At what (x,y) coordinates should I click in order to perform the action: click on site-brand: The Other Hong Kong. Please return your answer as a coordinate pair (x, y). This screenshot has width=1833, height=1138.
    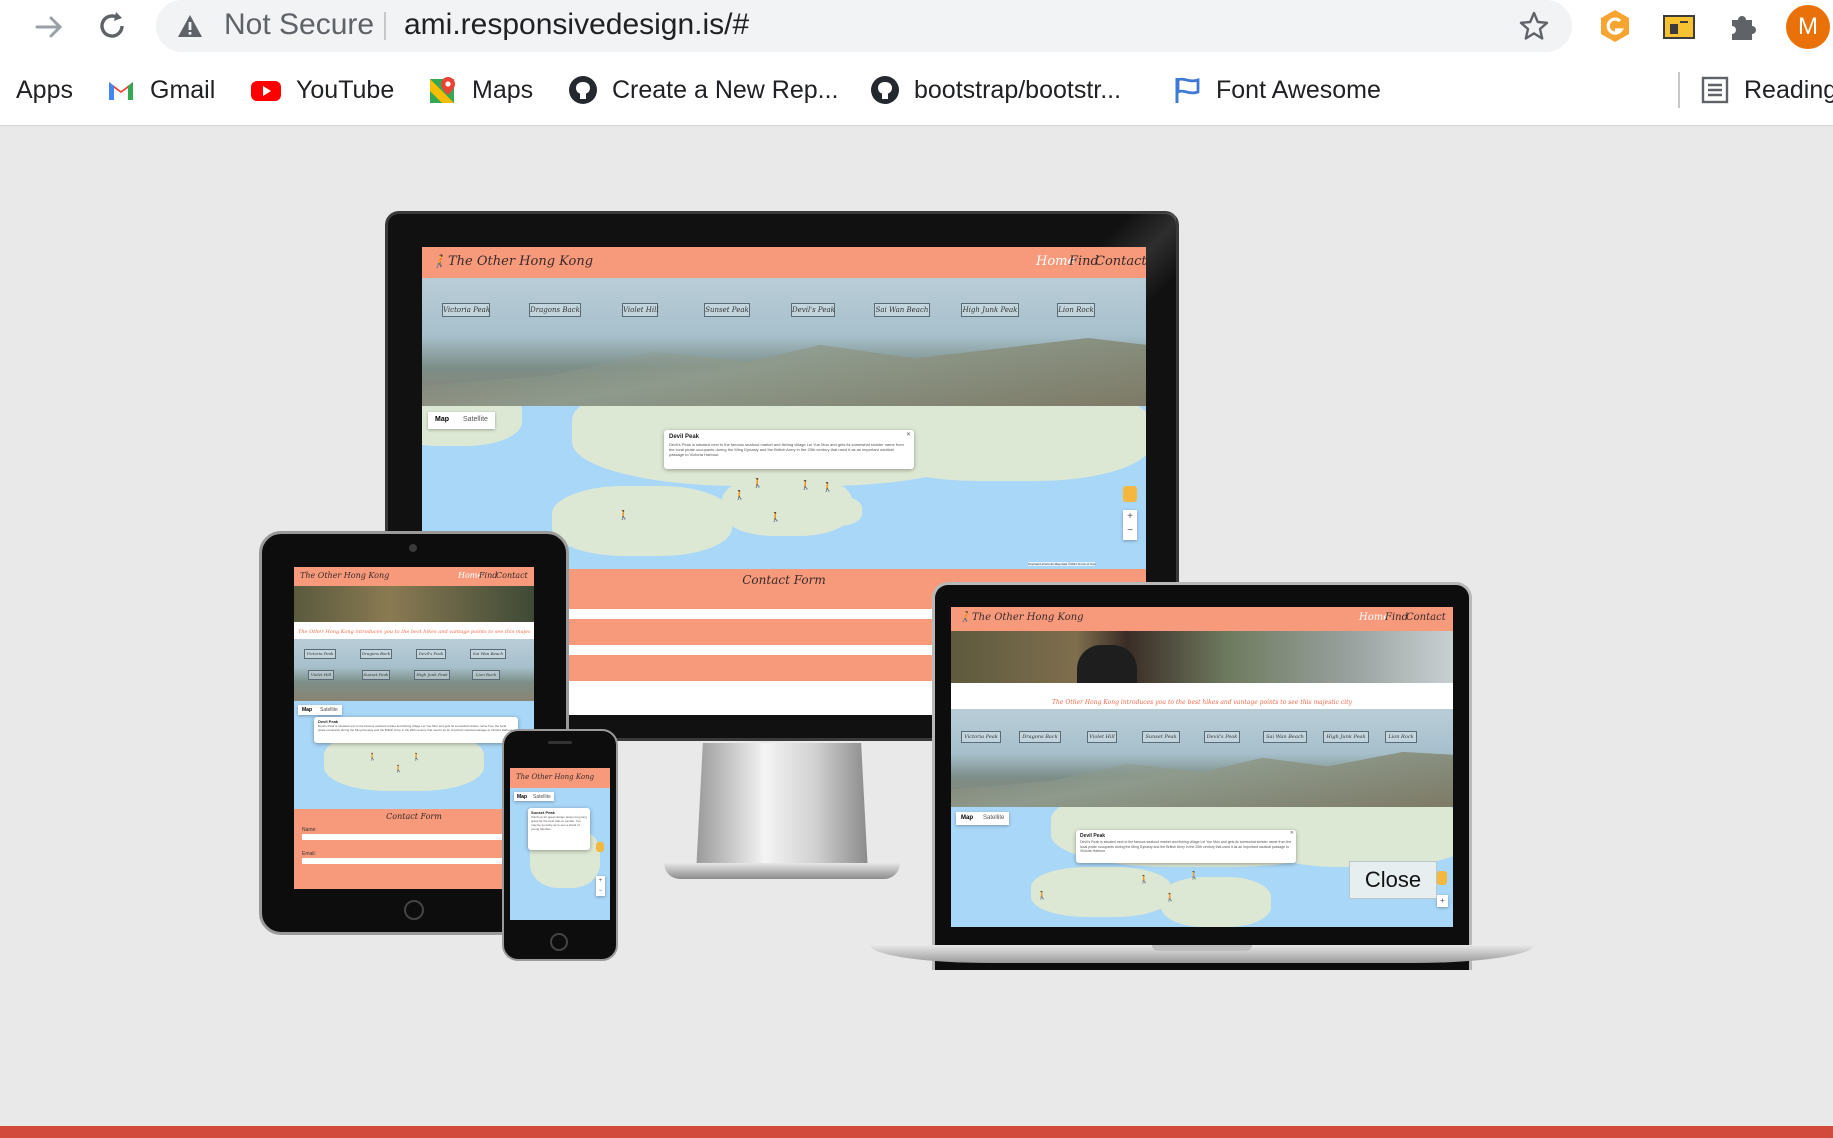
    Looking at the image, I should click on (520, 261).